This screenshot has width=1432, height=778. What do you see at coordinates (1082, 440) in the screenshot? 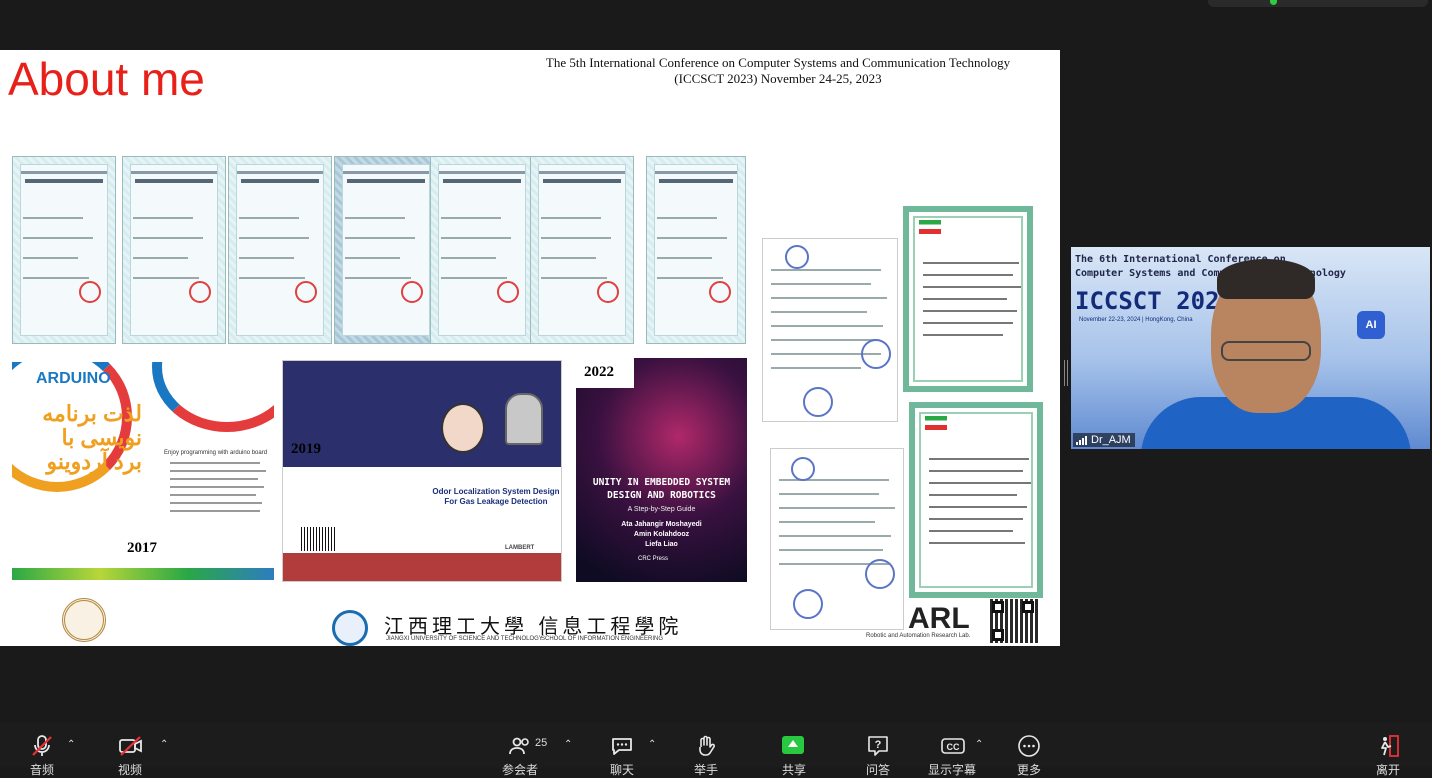
I see `signal-strength-icon` at bounding box center [1082, 440].